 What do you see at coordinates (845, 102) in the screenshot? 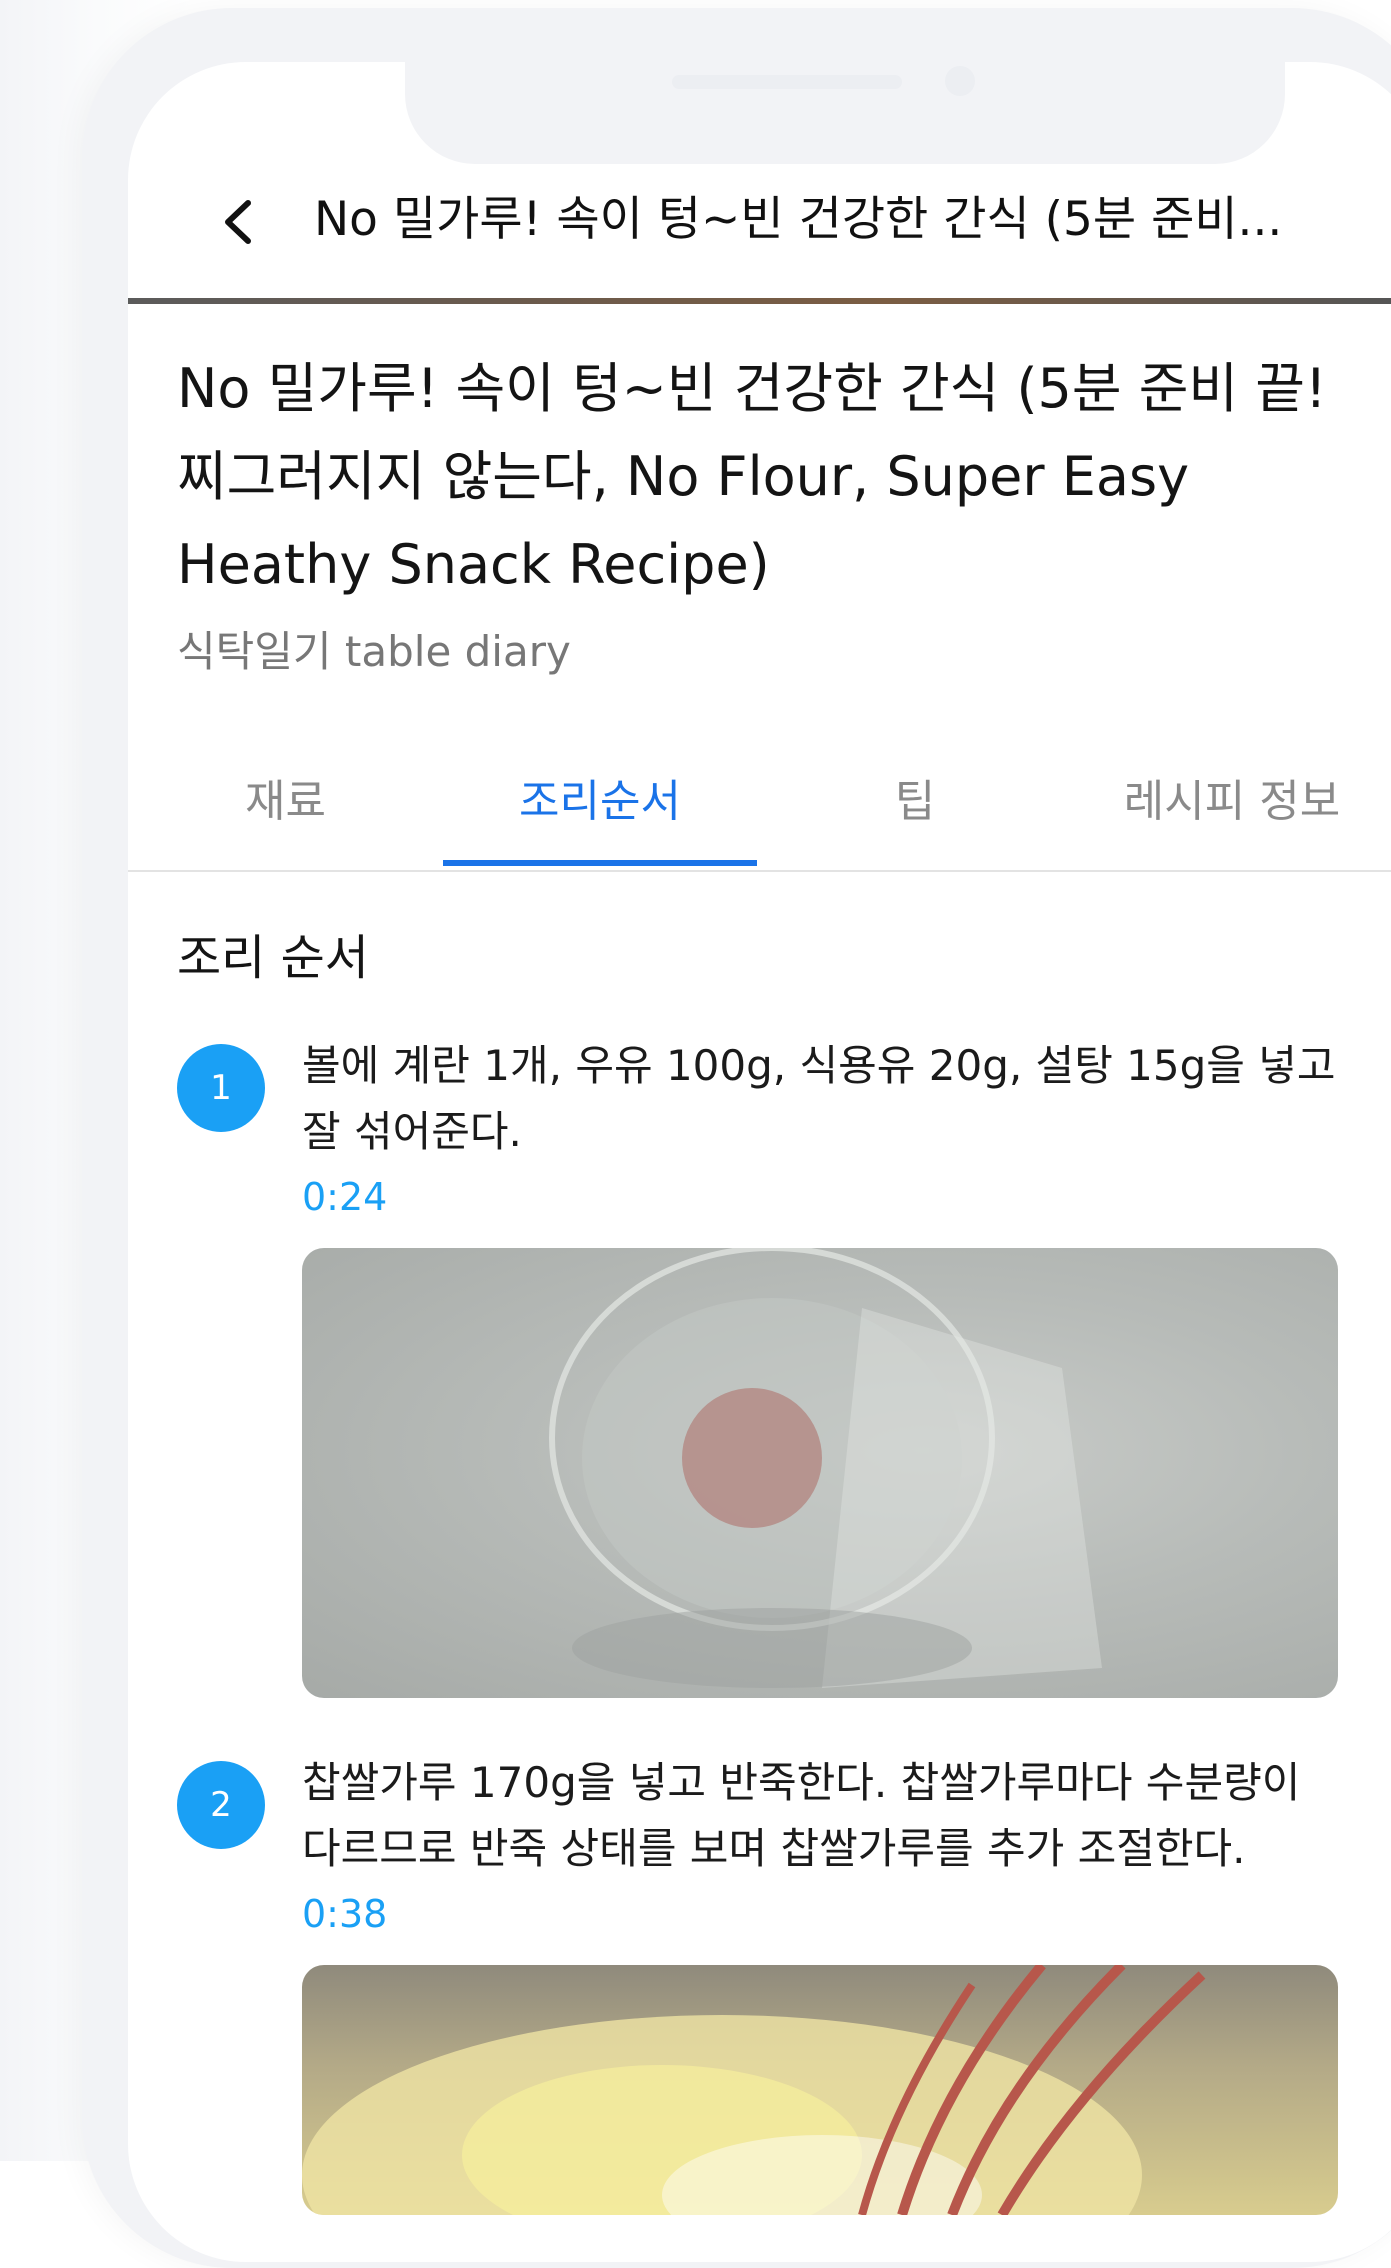
I see `phone-notch` at bounding box center [845, 102].